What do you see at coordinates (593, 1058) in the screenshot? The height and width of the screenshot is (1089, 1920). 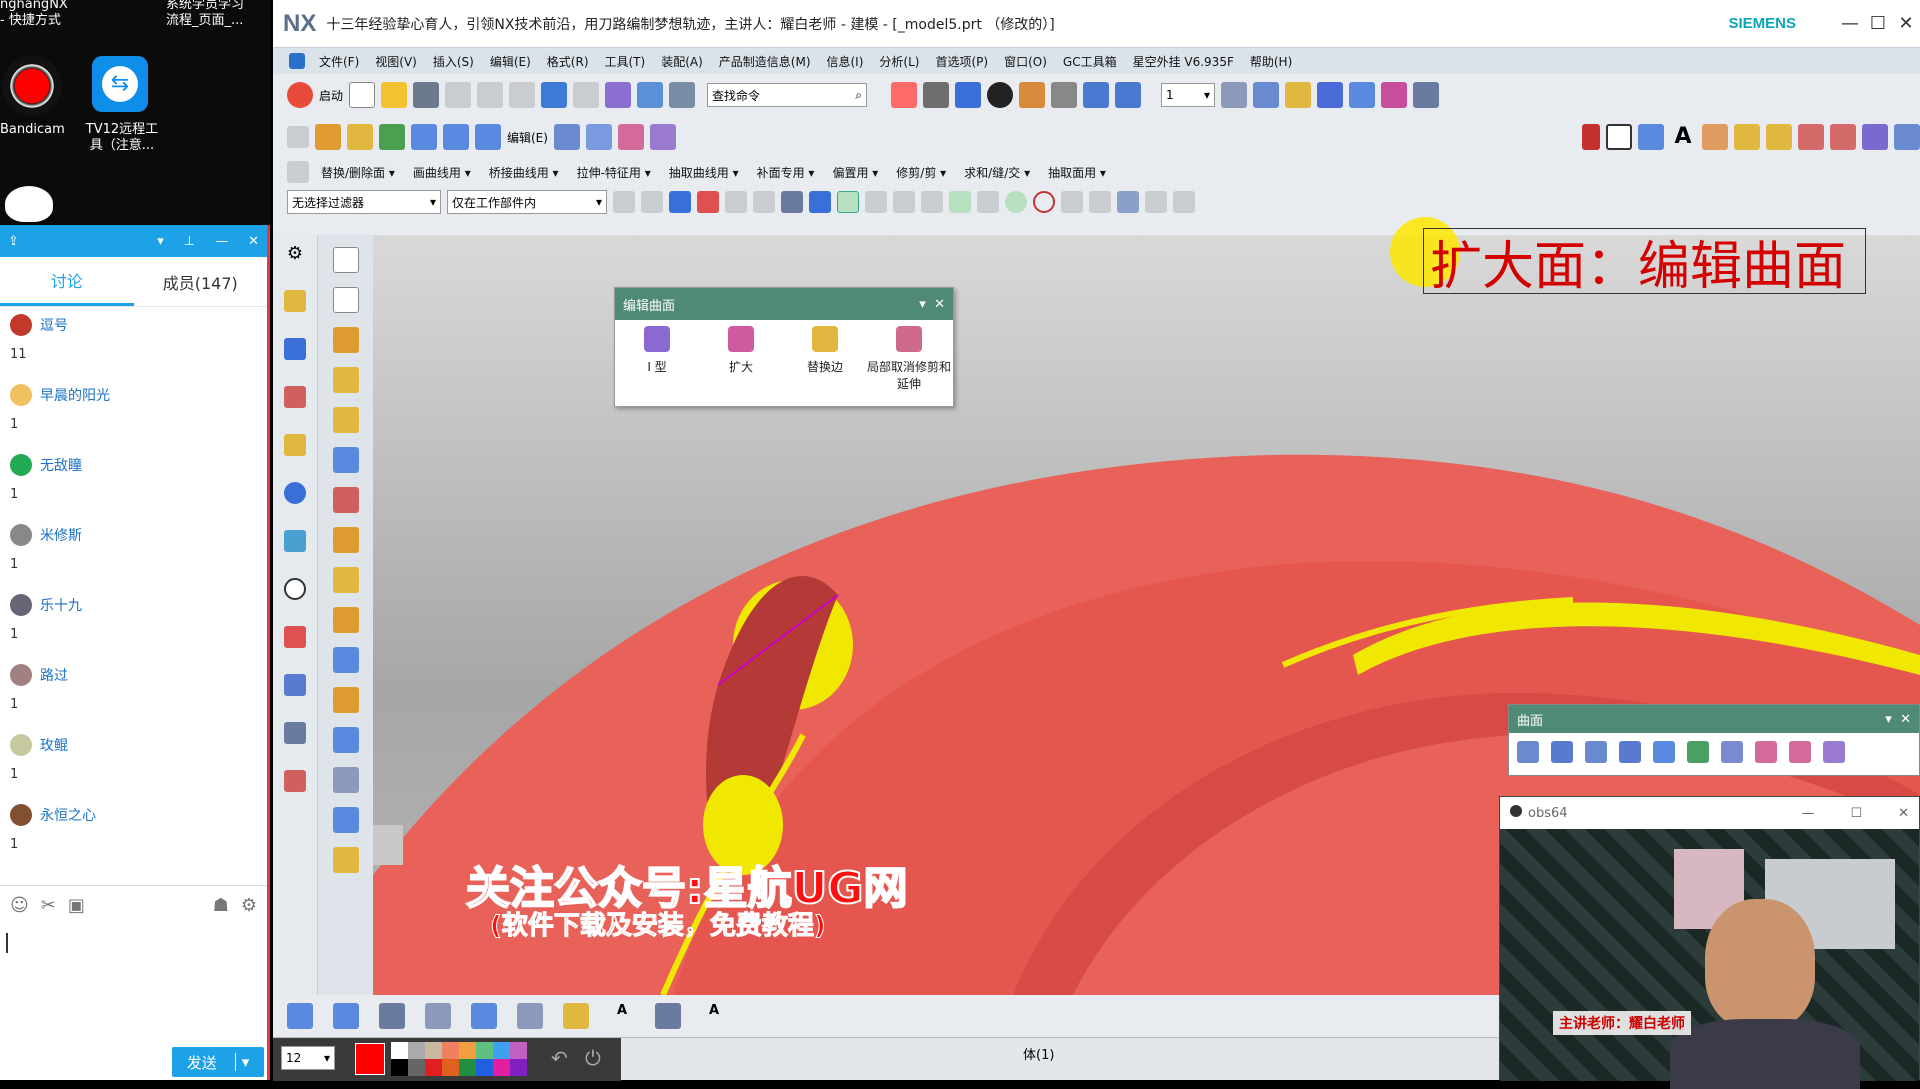 I see `power-icon: ⏻` at bounding box center [593, 1058].